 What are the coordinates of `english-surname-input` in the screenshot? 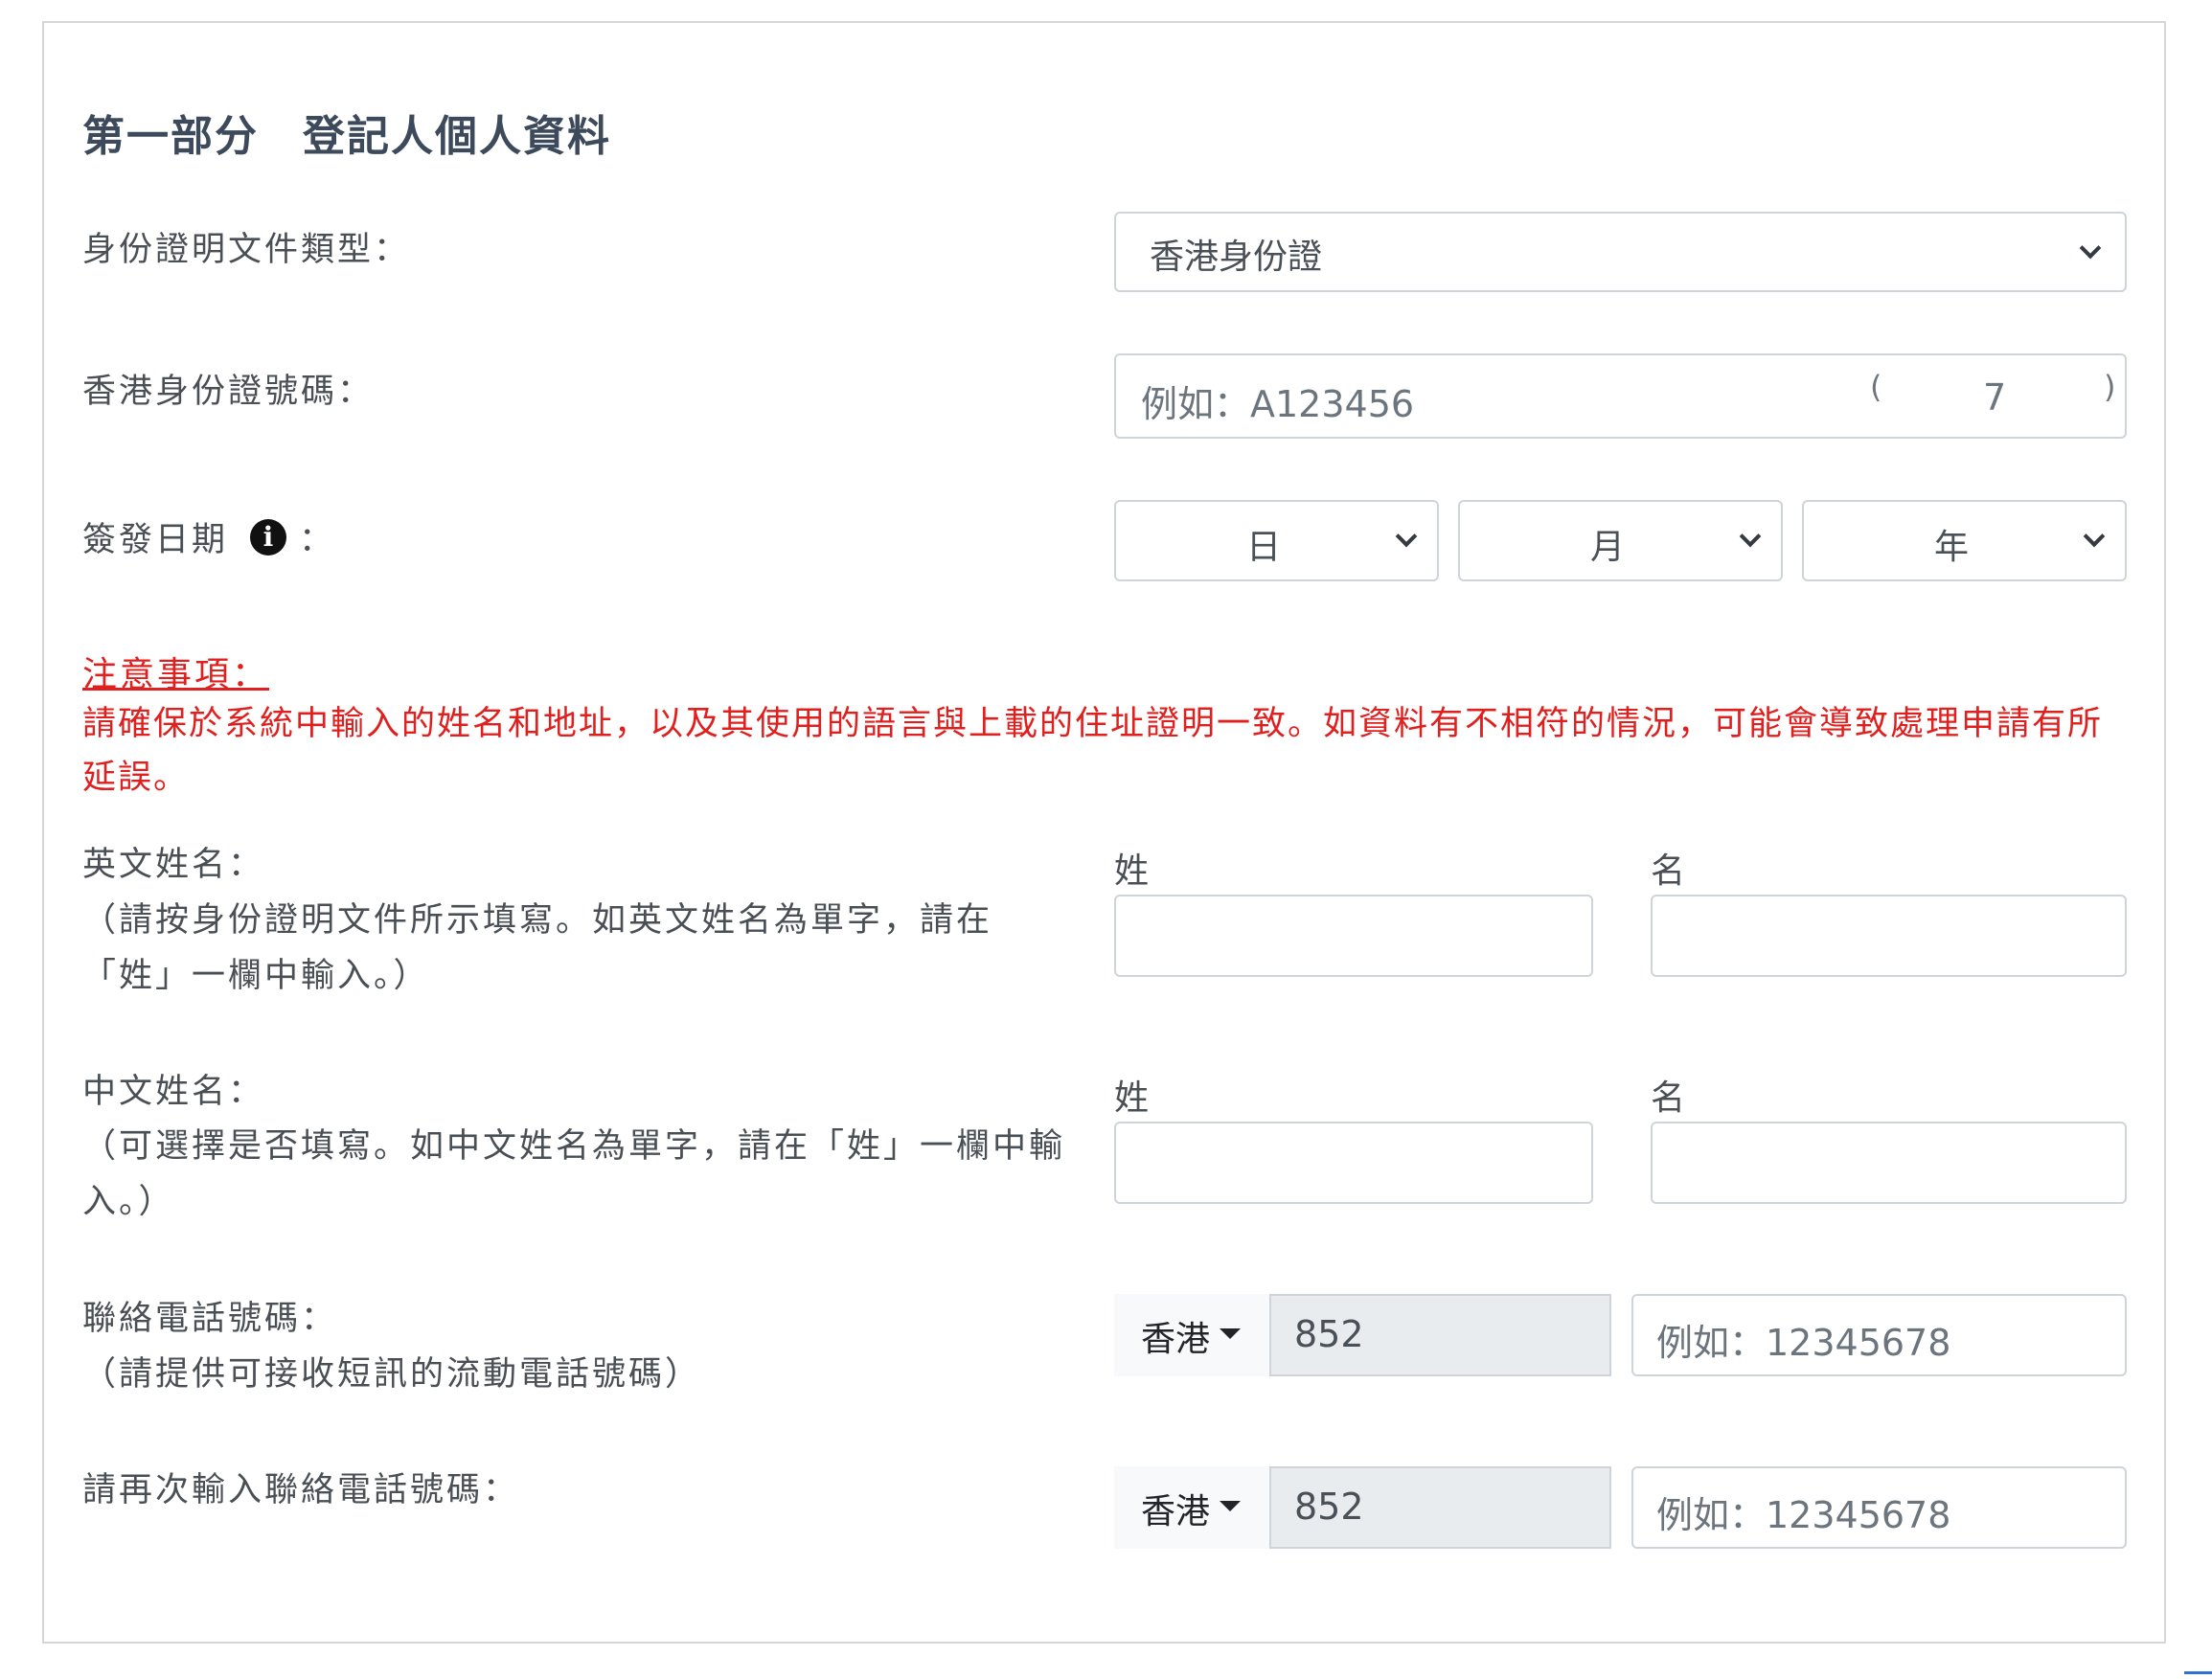 It's located at (1353, 936).